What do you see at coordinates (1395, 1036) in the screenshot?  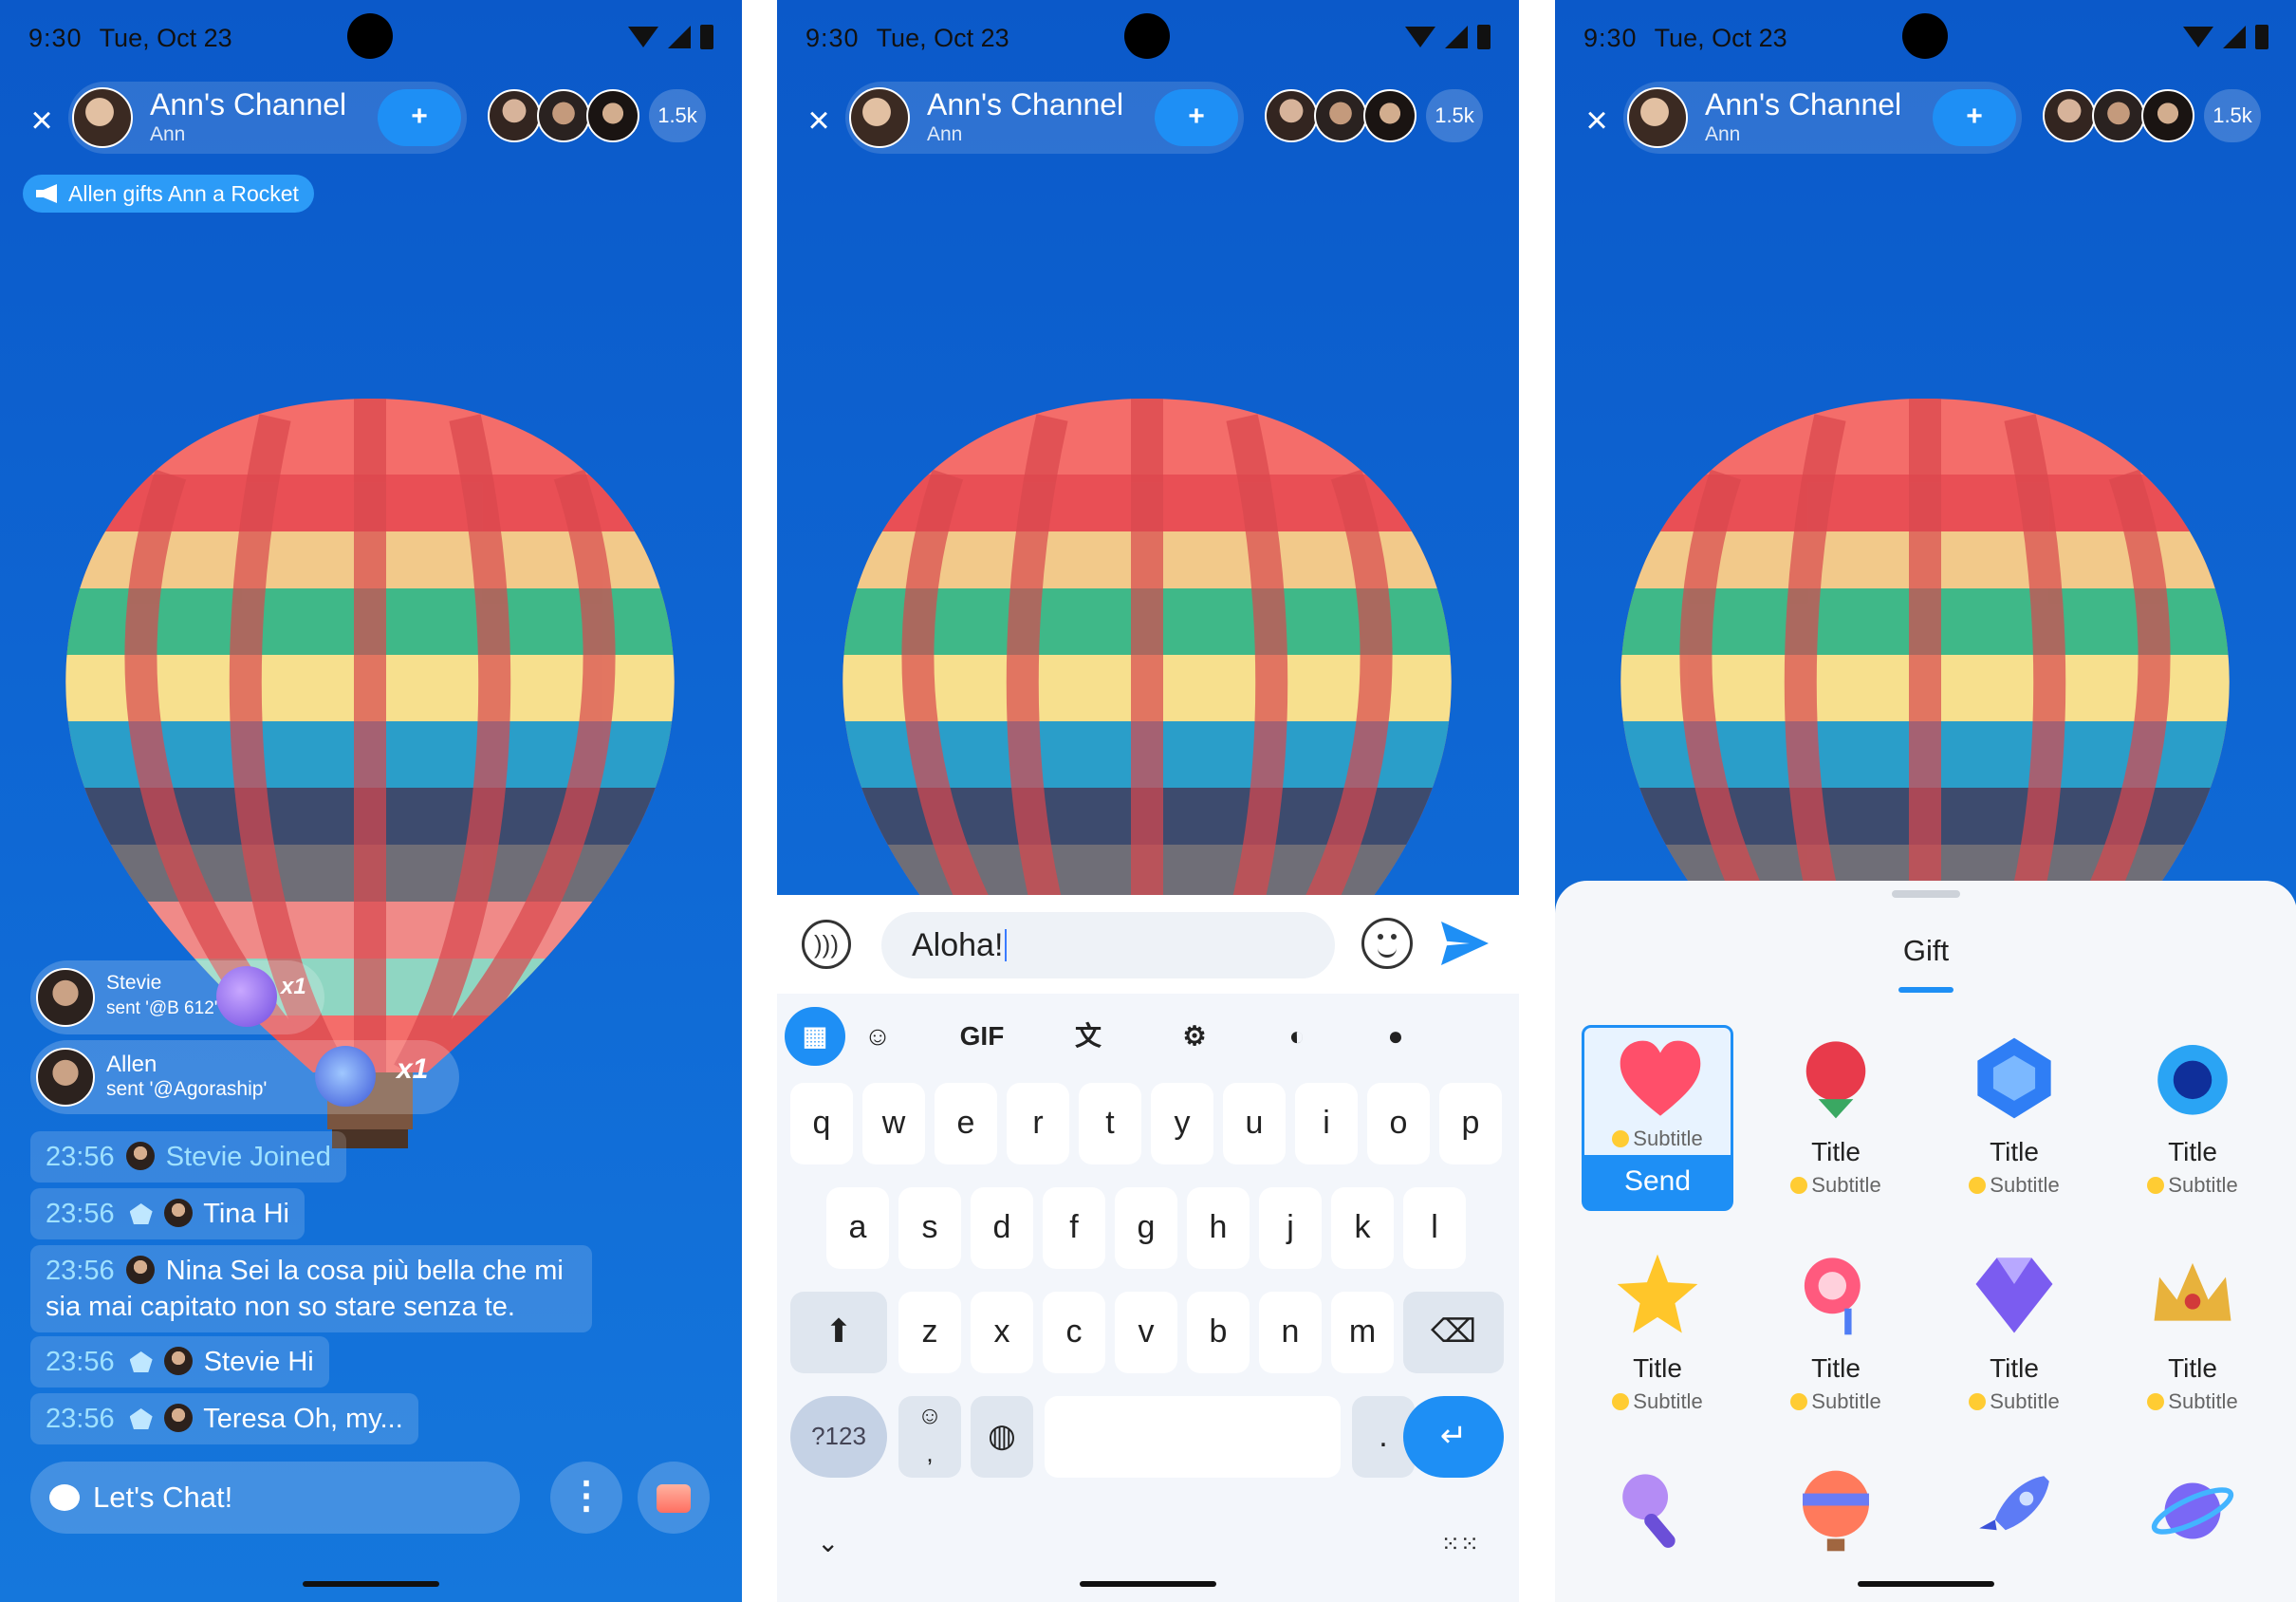 I see `microphone-icon: ●` at bounding box center [1395, 1036].